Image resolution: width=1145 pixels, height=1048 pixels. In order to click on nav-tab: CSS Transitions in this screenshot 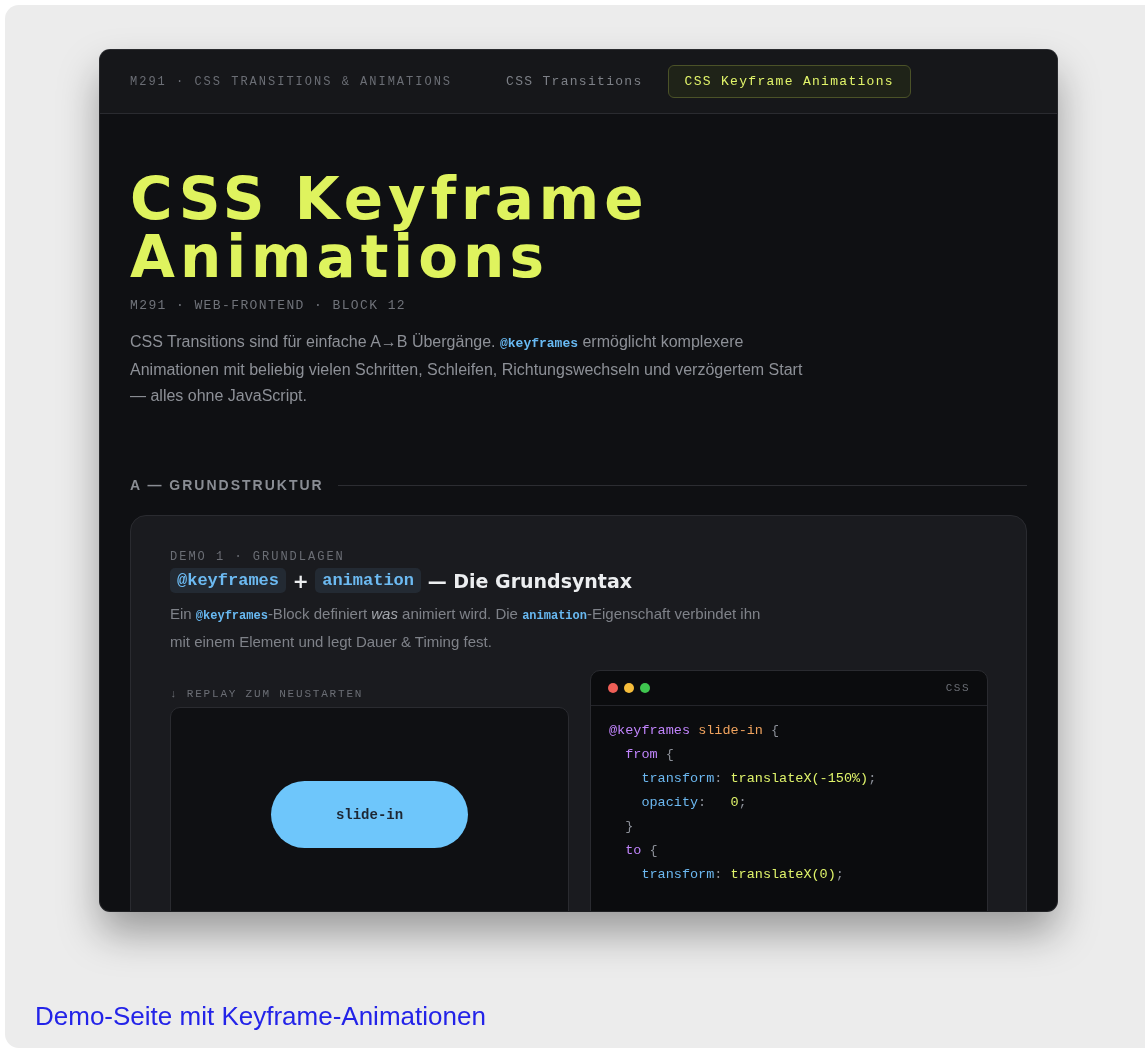, I will do `click(574, 81)`.